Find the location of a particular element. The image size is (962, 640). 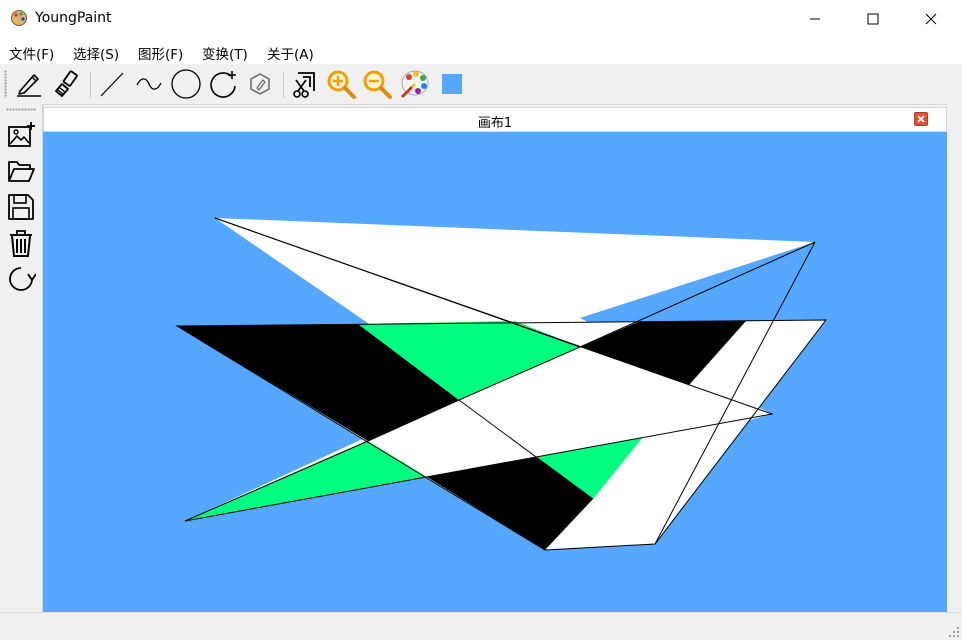

circle-tool-button is located at coordinates (186, 84).